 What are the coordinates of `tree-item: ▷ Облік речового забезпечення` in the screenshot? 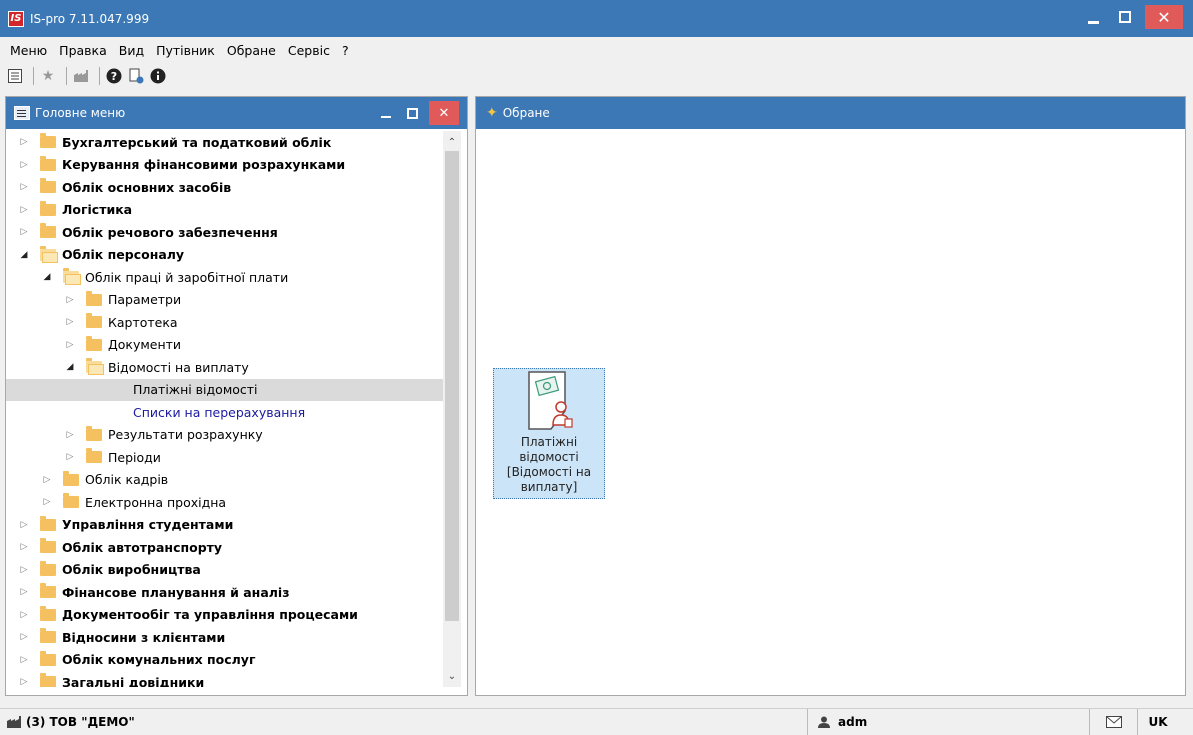 It's located at (225, 232).